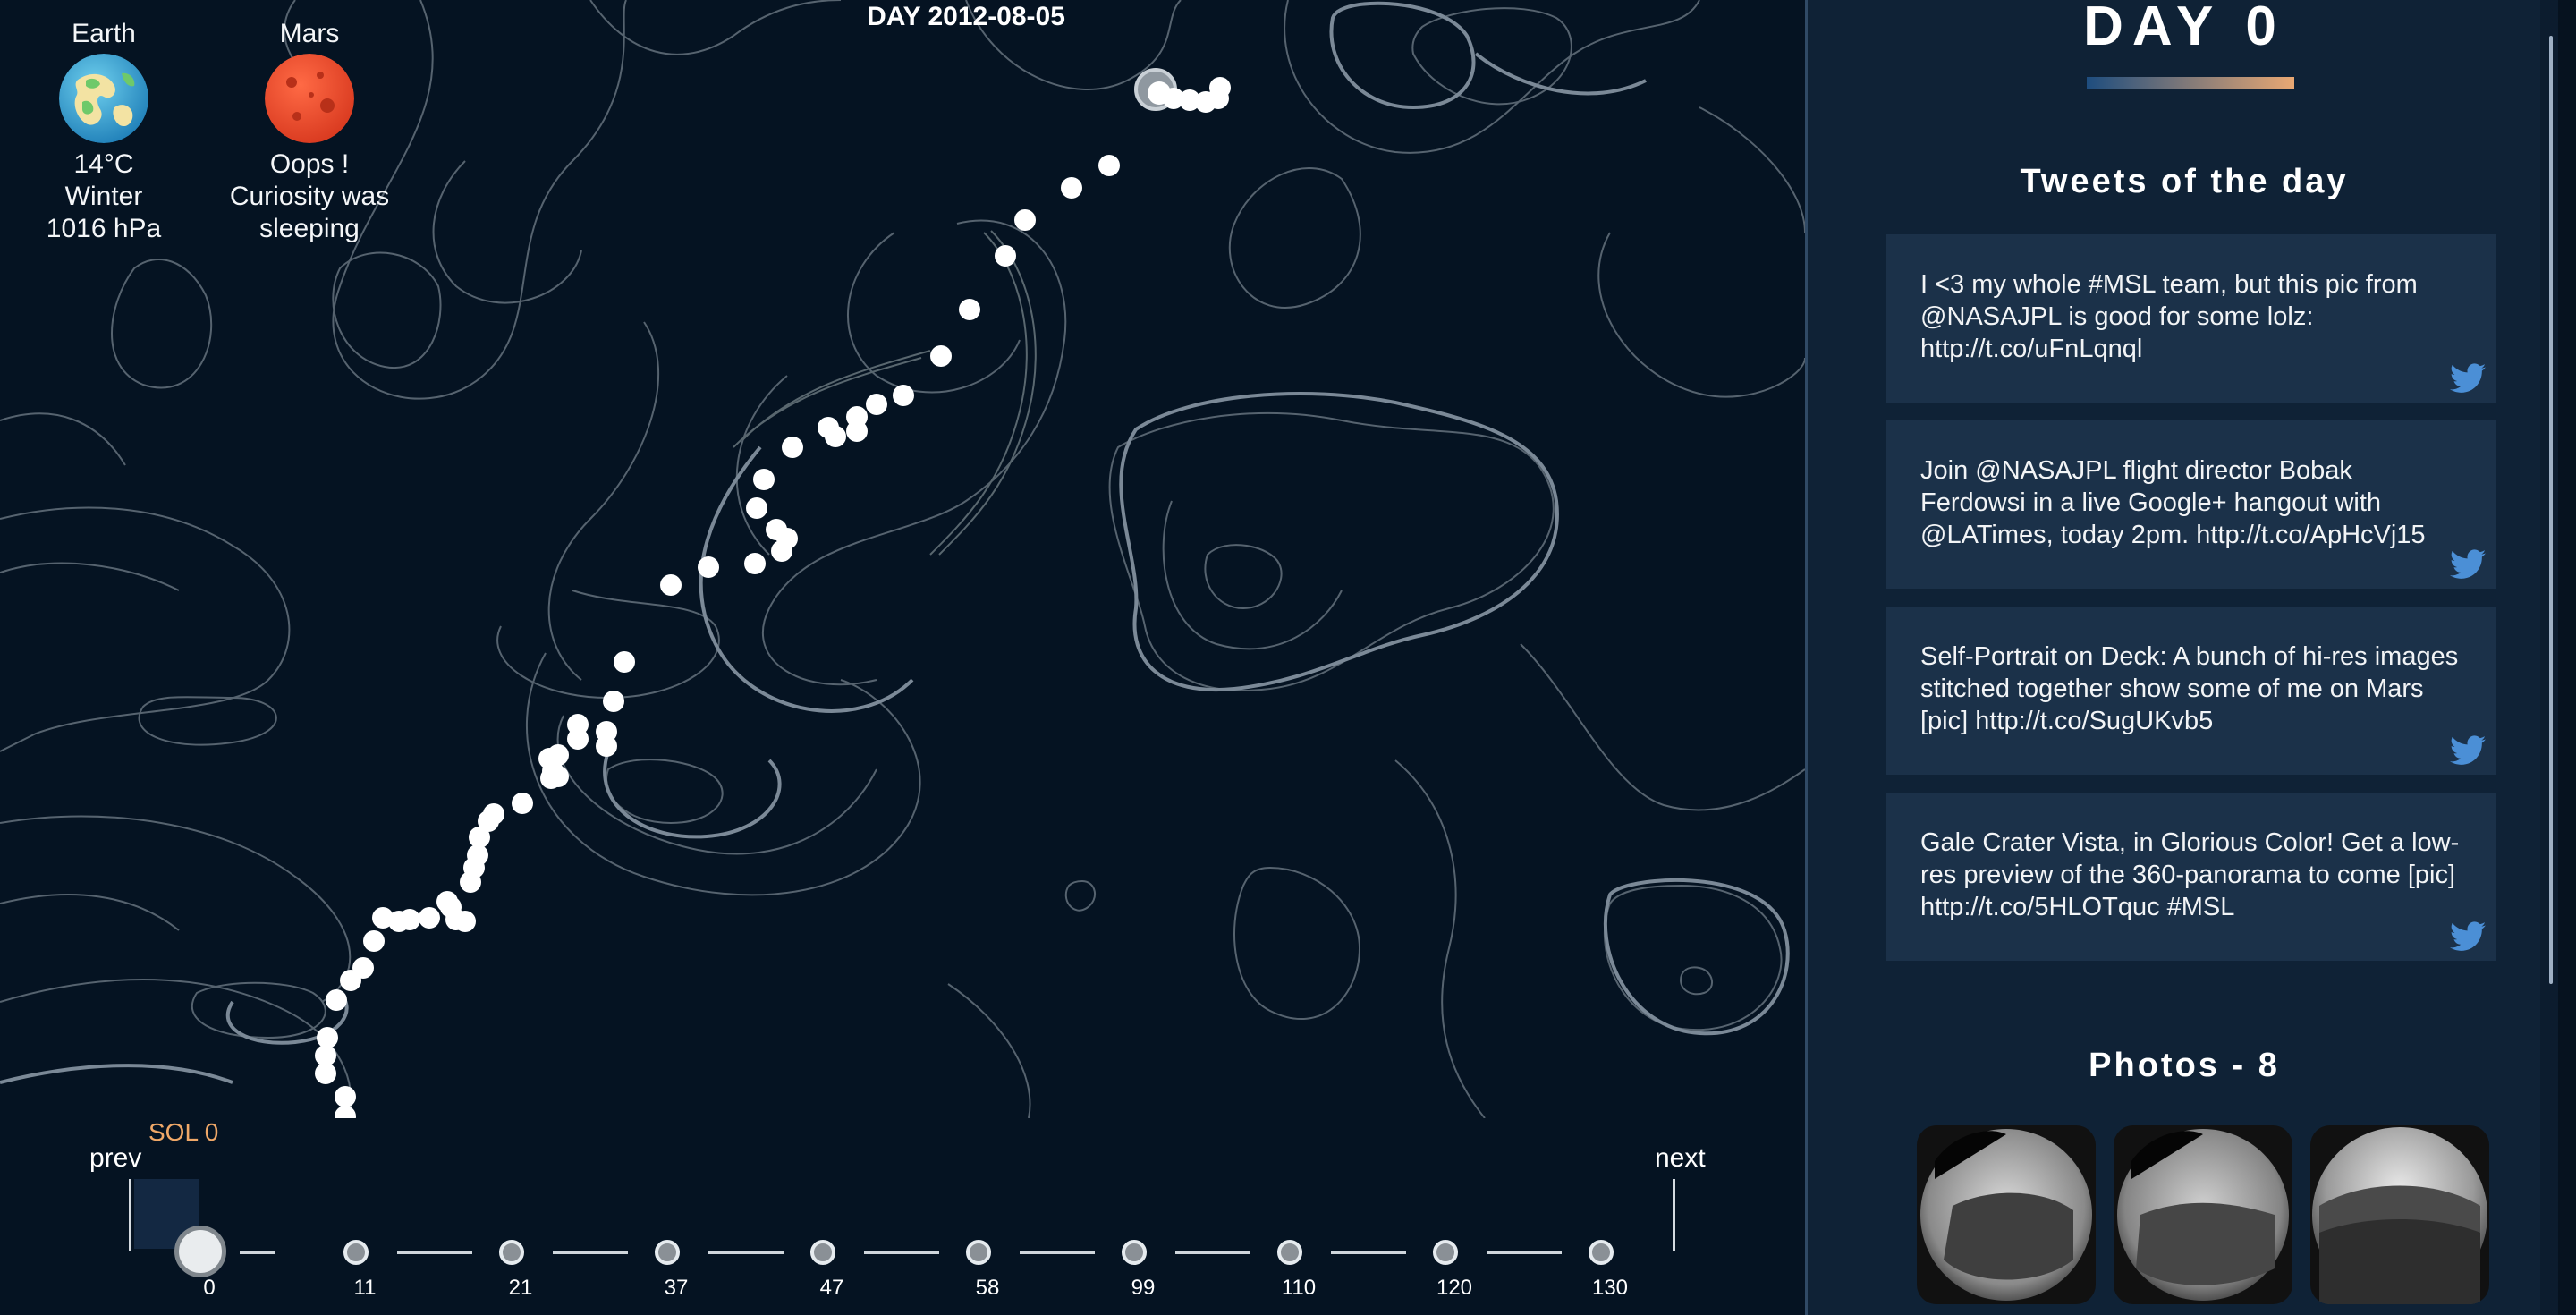  Describe the element at coordinates (1299, 1288) in the screenshot. I see `sol-number: 110` at that location.